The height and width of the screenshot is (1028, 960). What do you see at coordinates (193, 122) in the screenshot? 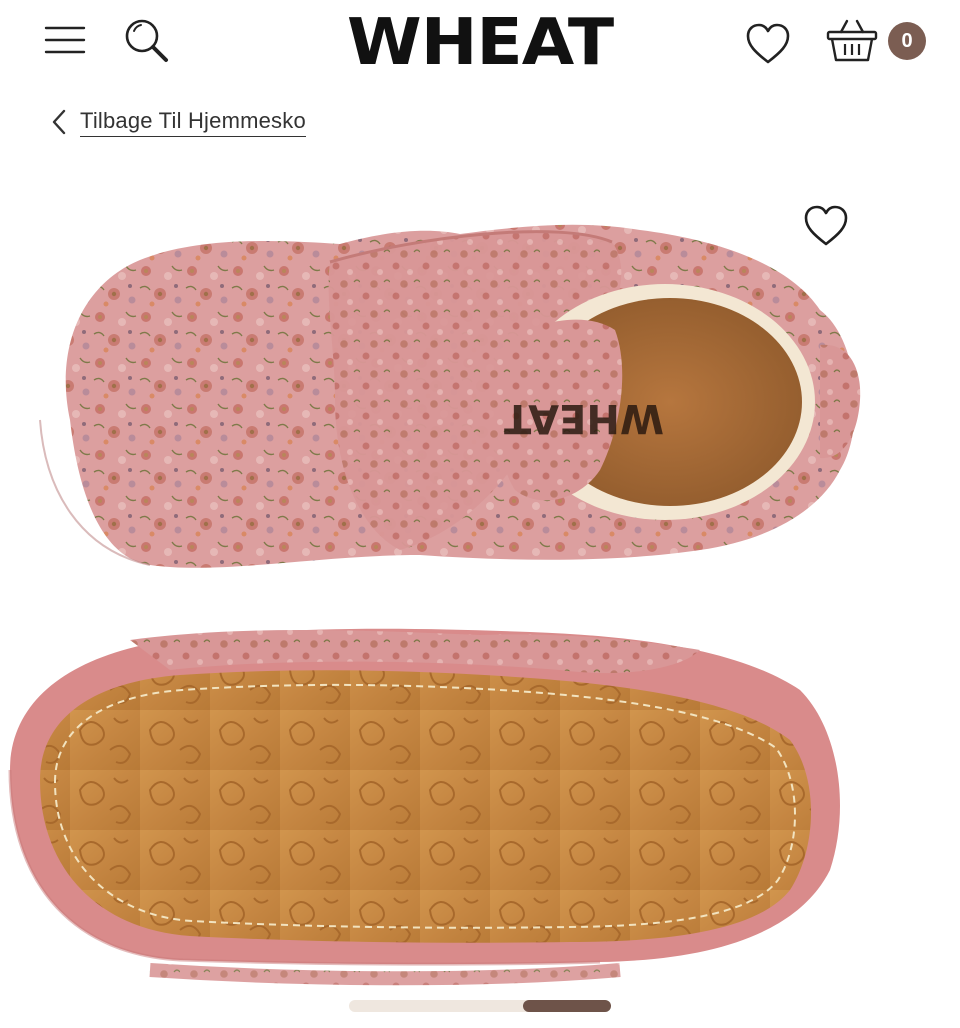
I see `back-link-label: Tilbage Til Hjemmesko` at bounding box center [193, 122].